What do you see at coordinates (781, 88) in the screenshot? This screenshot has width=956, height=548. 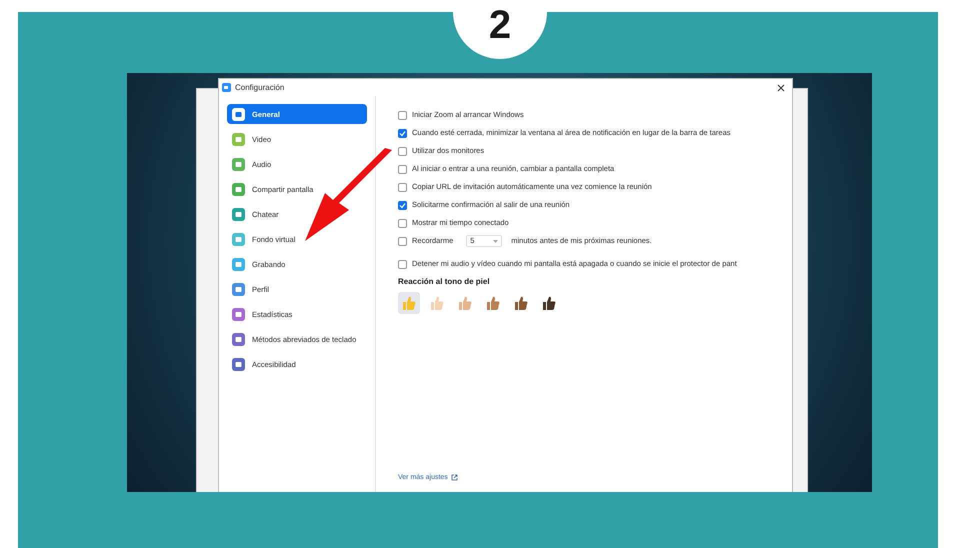 I see `close-icon` at bounding box center [781, 88].